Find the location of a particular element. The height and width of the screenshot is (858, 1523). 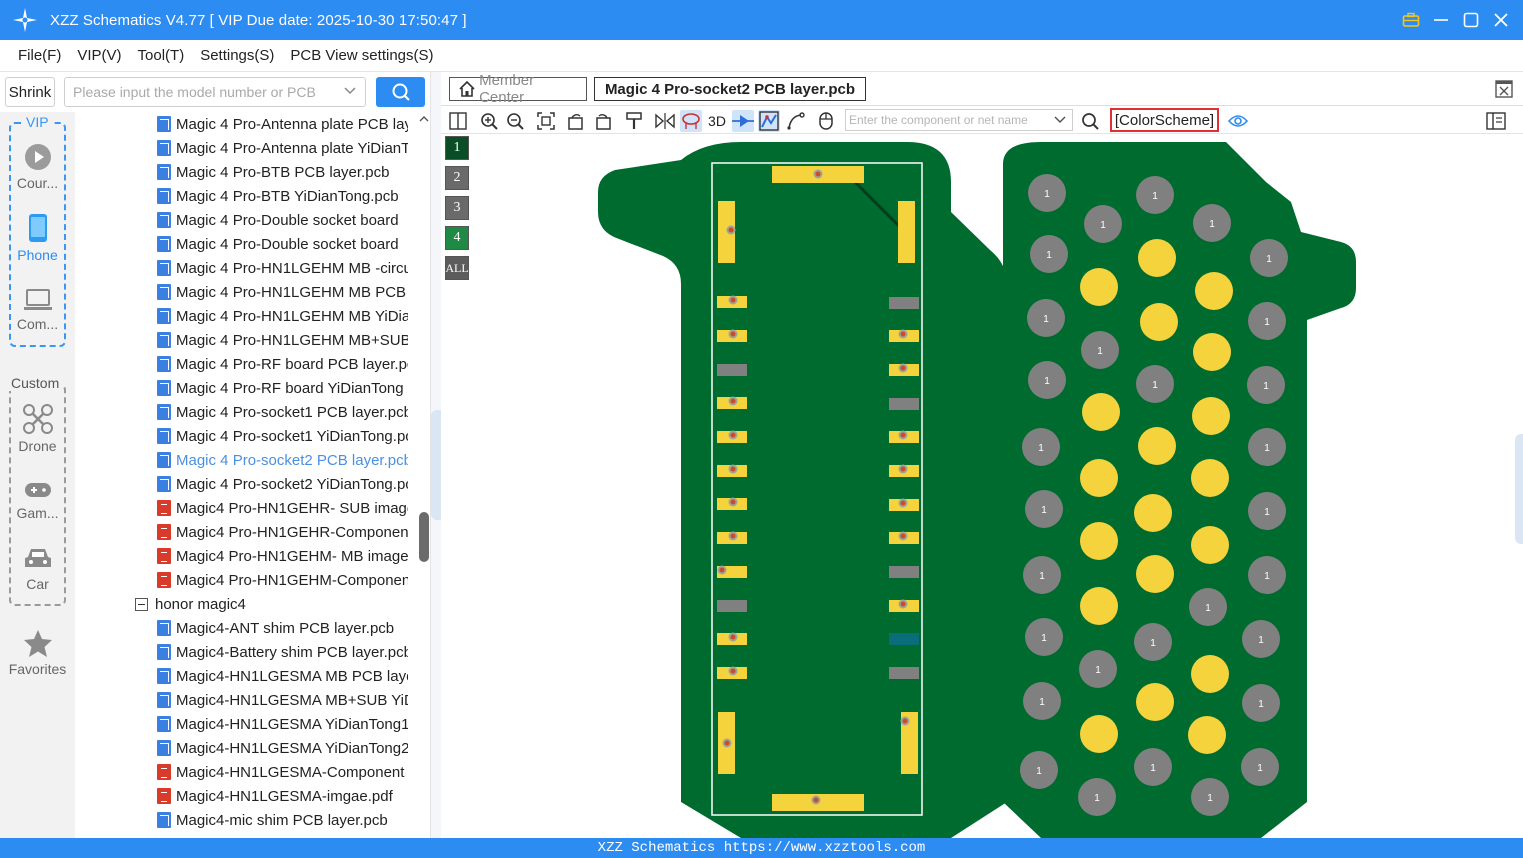

tab-member-center: Member Center is located at coordinates (518, 89).